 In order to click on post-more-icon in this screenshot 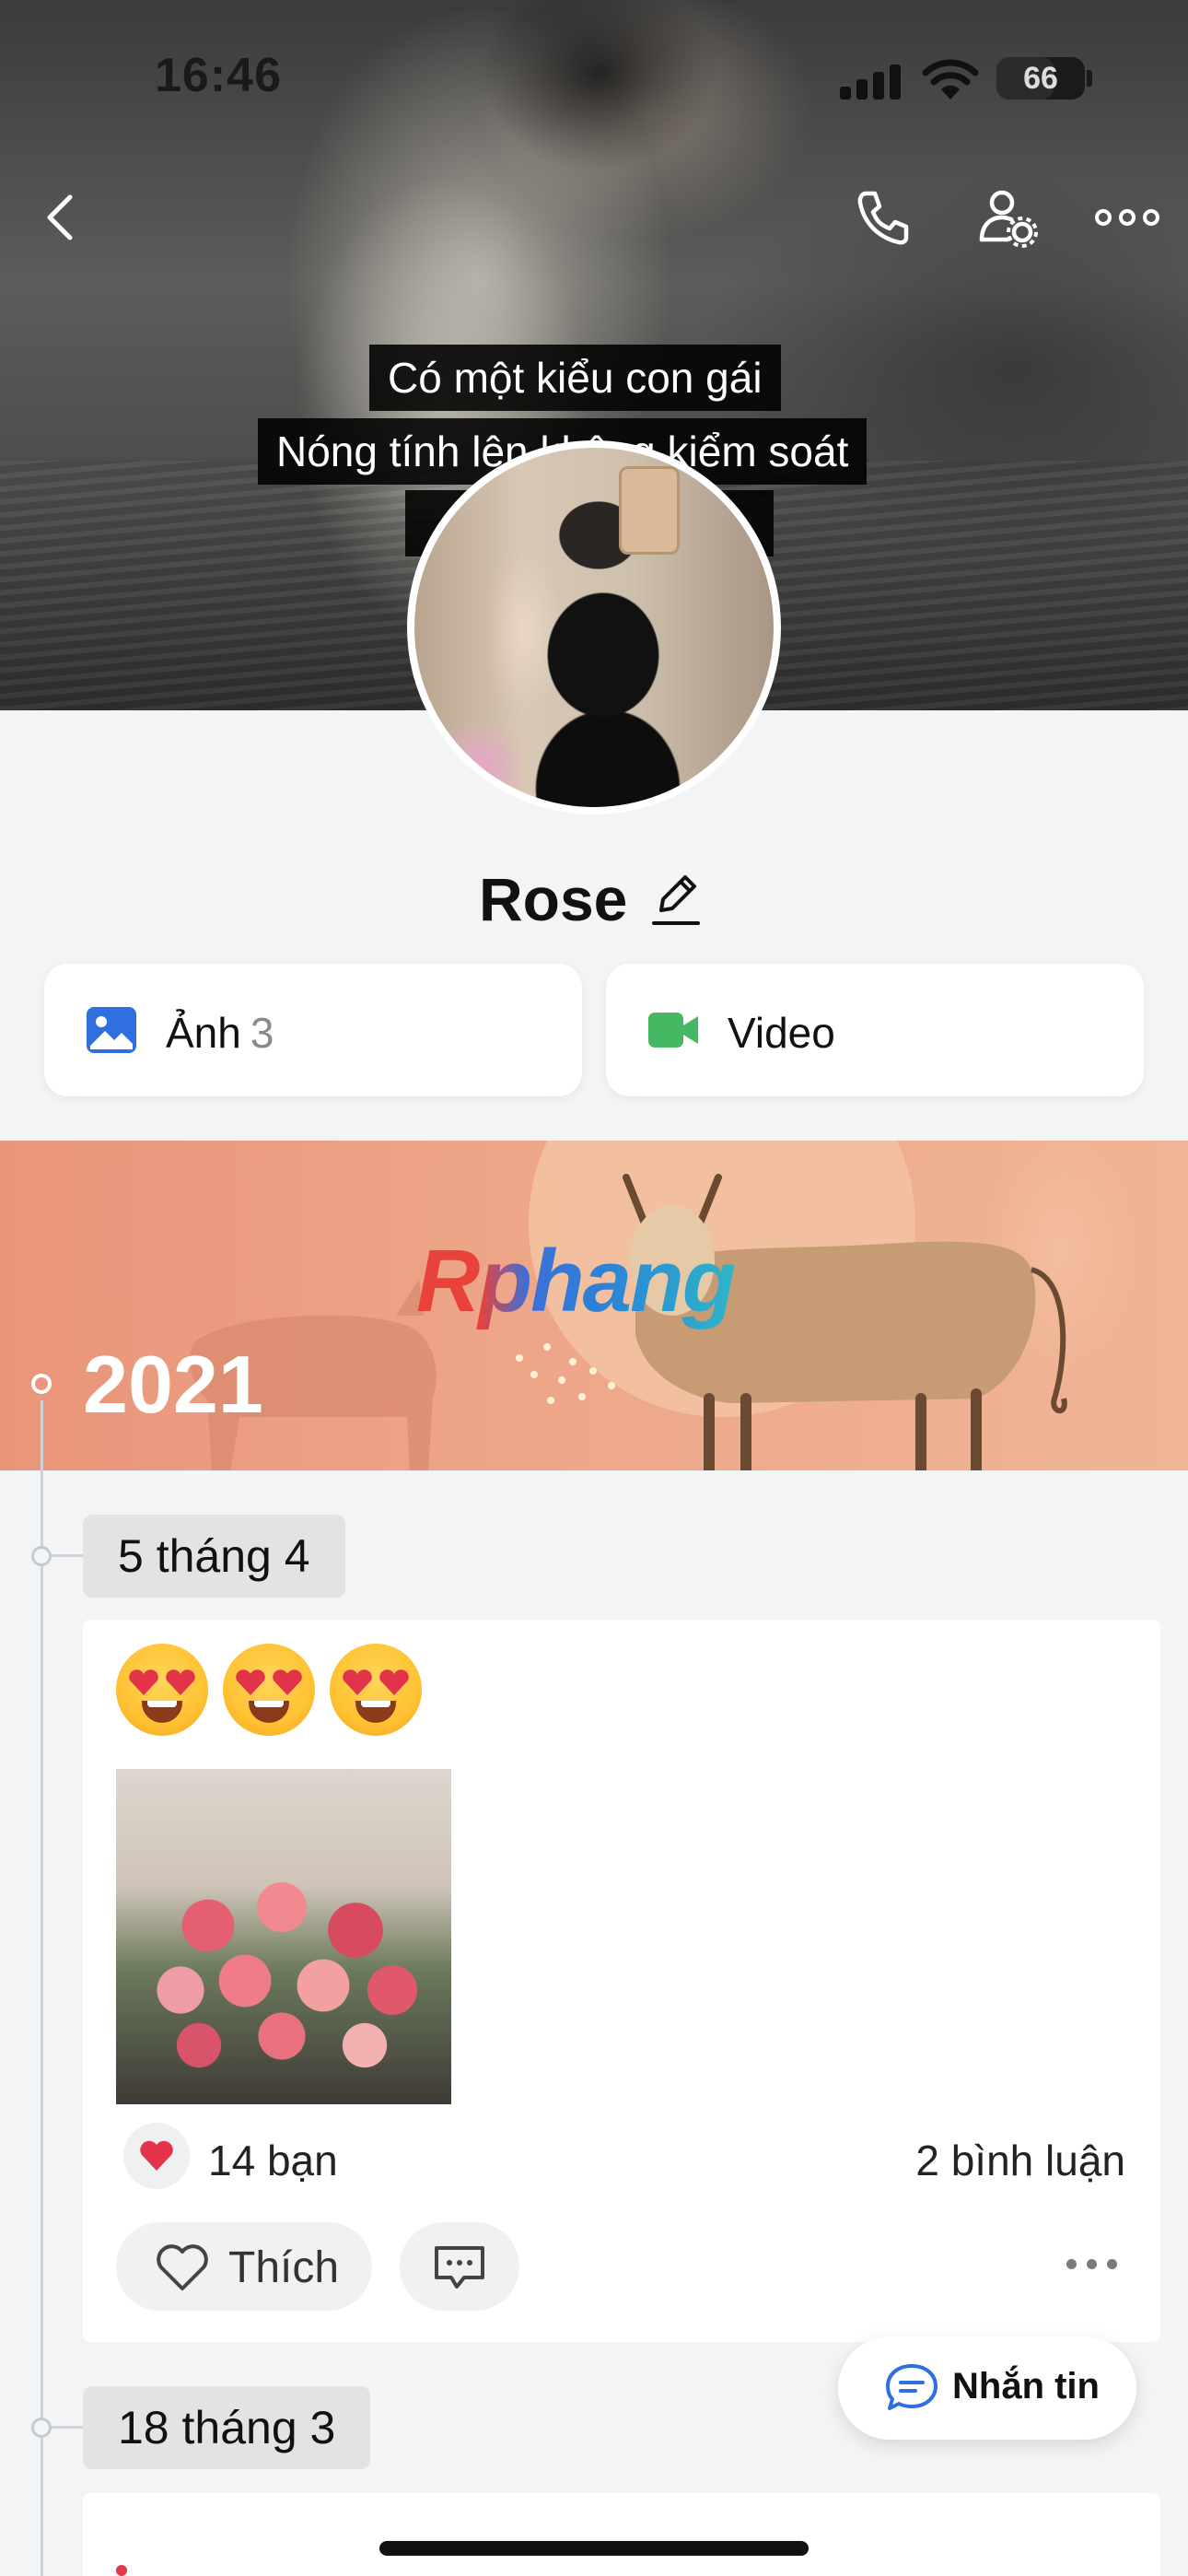, I will do `click(1094, 2264)`.